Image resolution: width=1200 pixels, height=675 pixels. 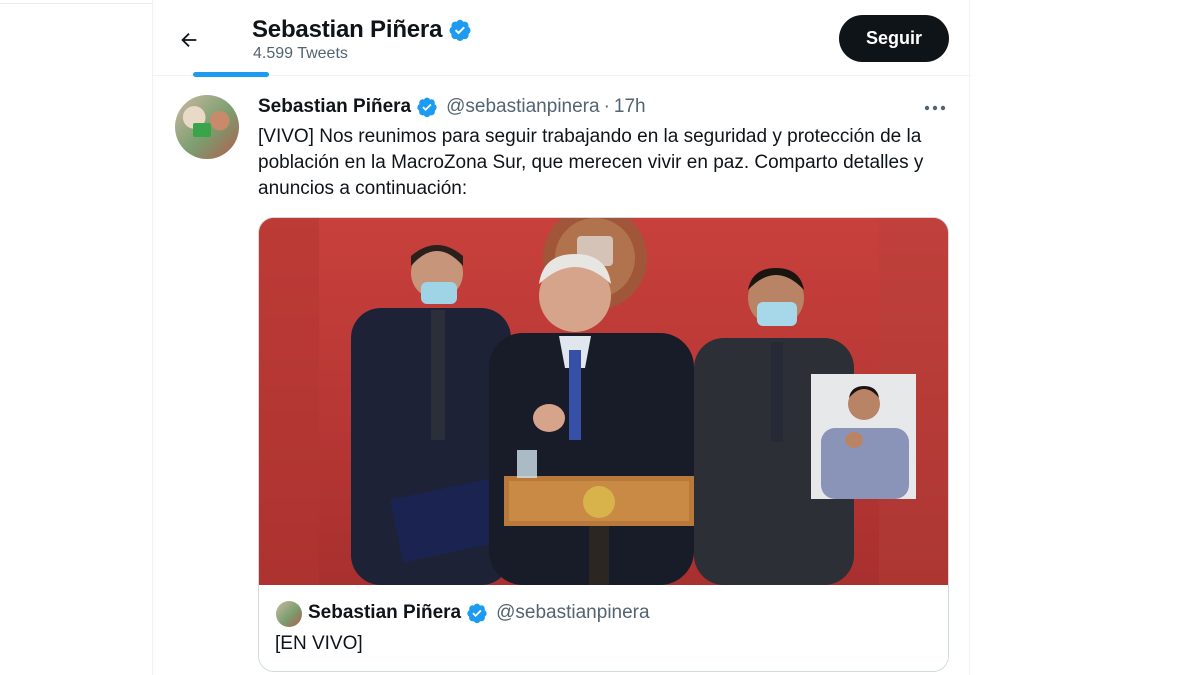 What do you see at coordinates (522, 107) in the screenshot?
I see `tweet-handle: @sebastianpinera` at bounding box center [522, 107].